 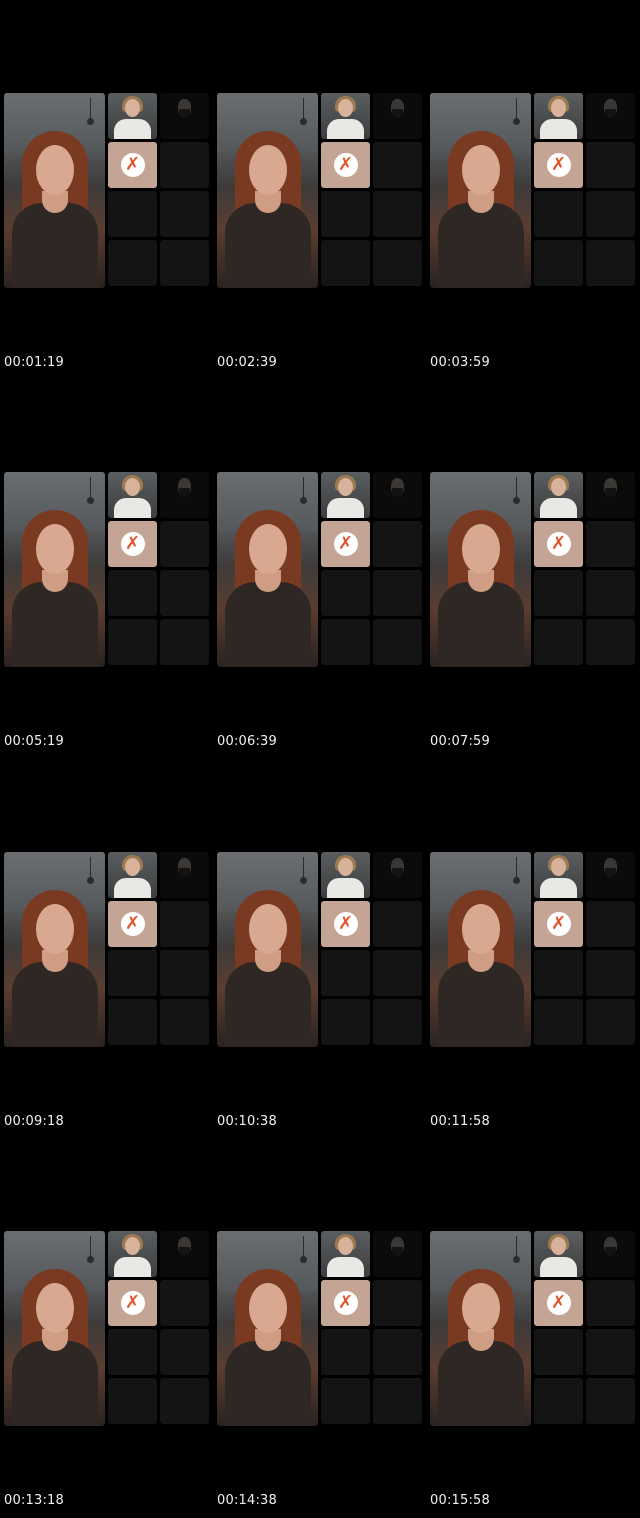 I want to click on frame-timestamp: 00:10:38, so click(x=247, y=1121).